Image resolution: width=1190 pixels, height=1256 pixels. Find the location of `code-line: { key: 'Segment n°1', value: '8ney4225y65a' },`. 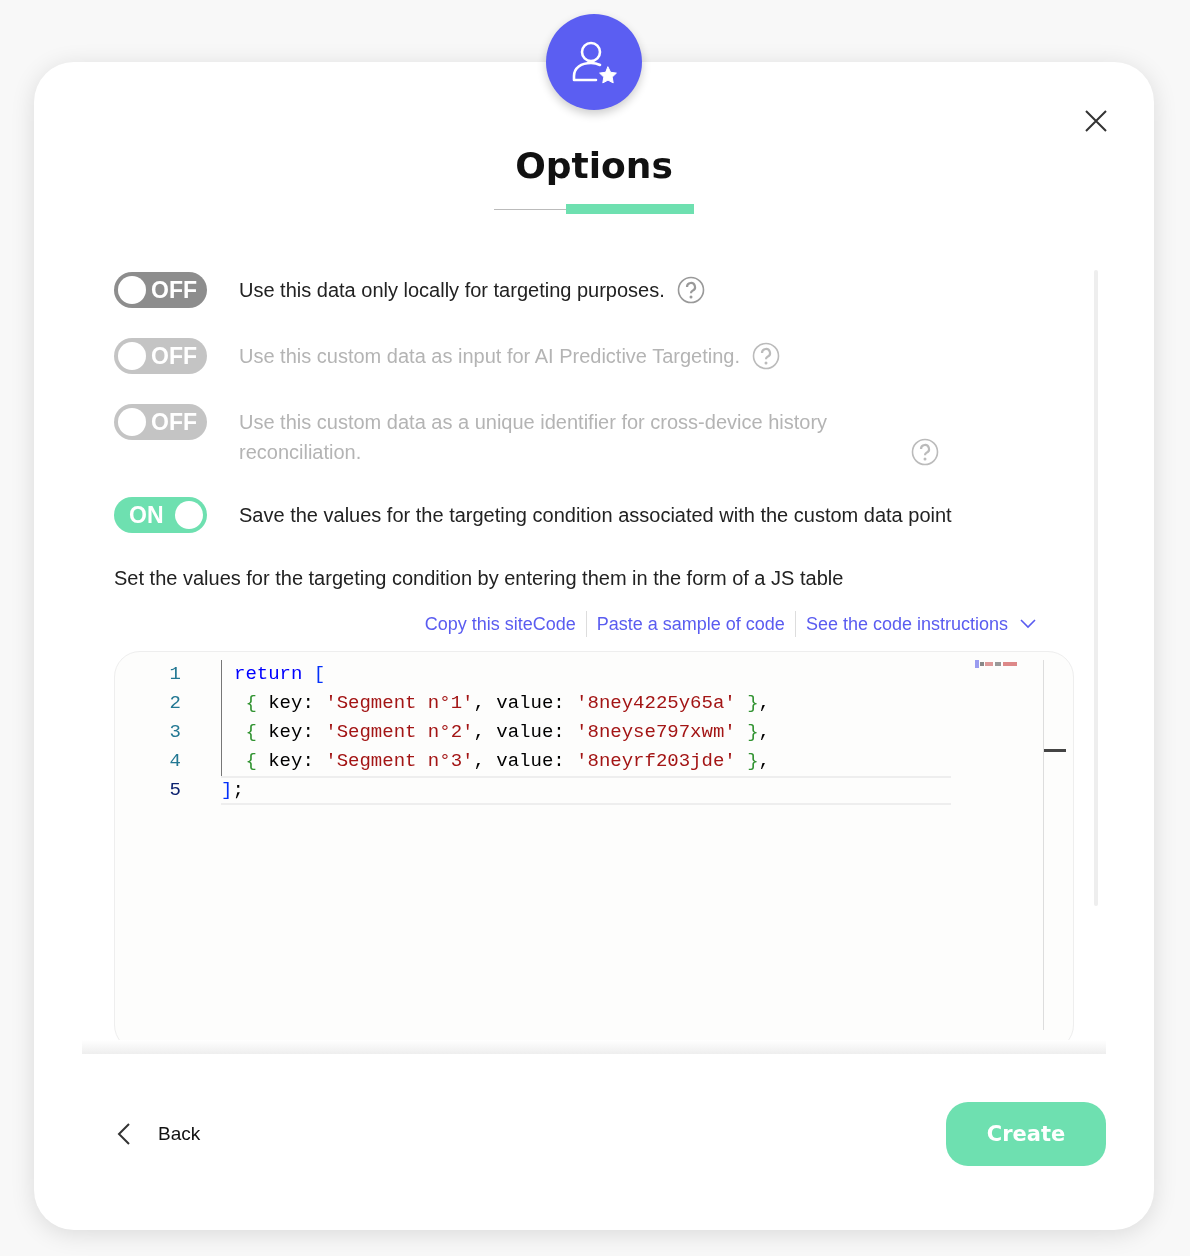

code-line: { key: 'Segment n°1', value: '8ney4225y65a' }, is located at coordinates (507, 703).